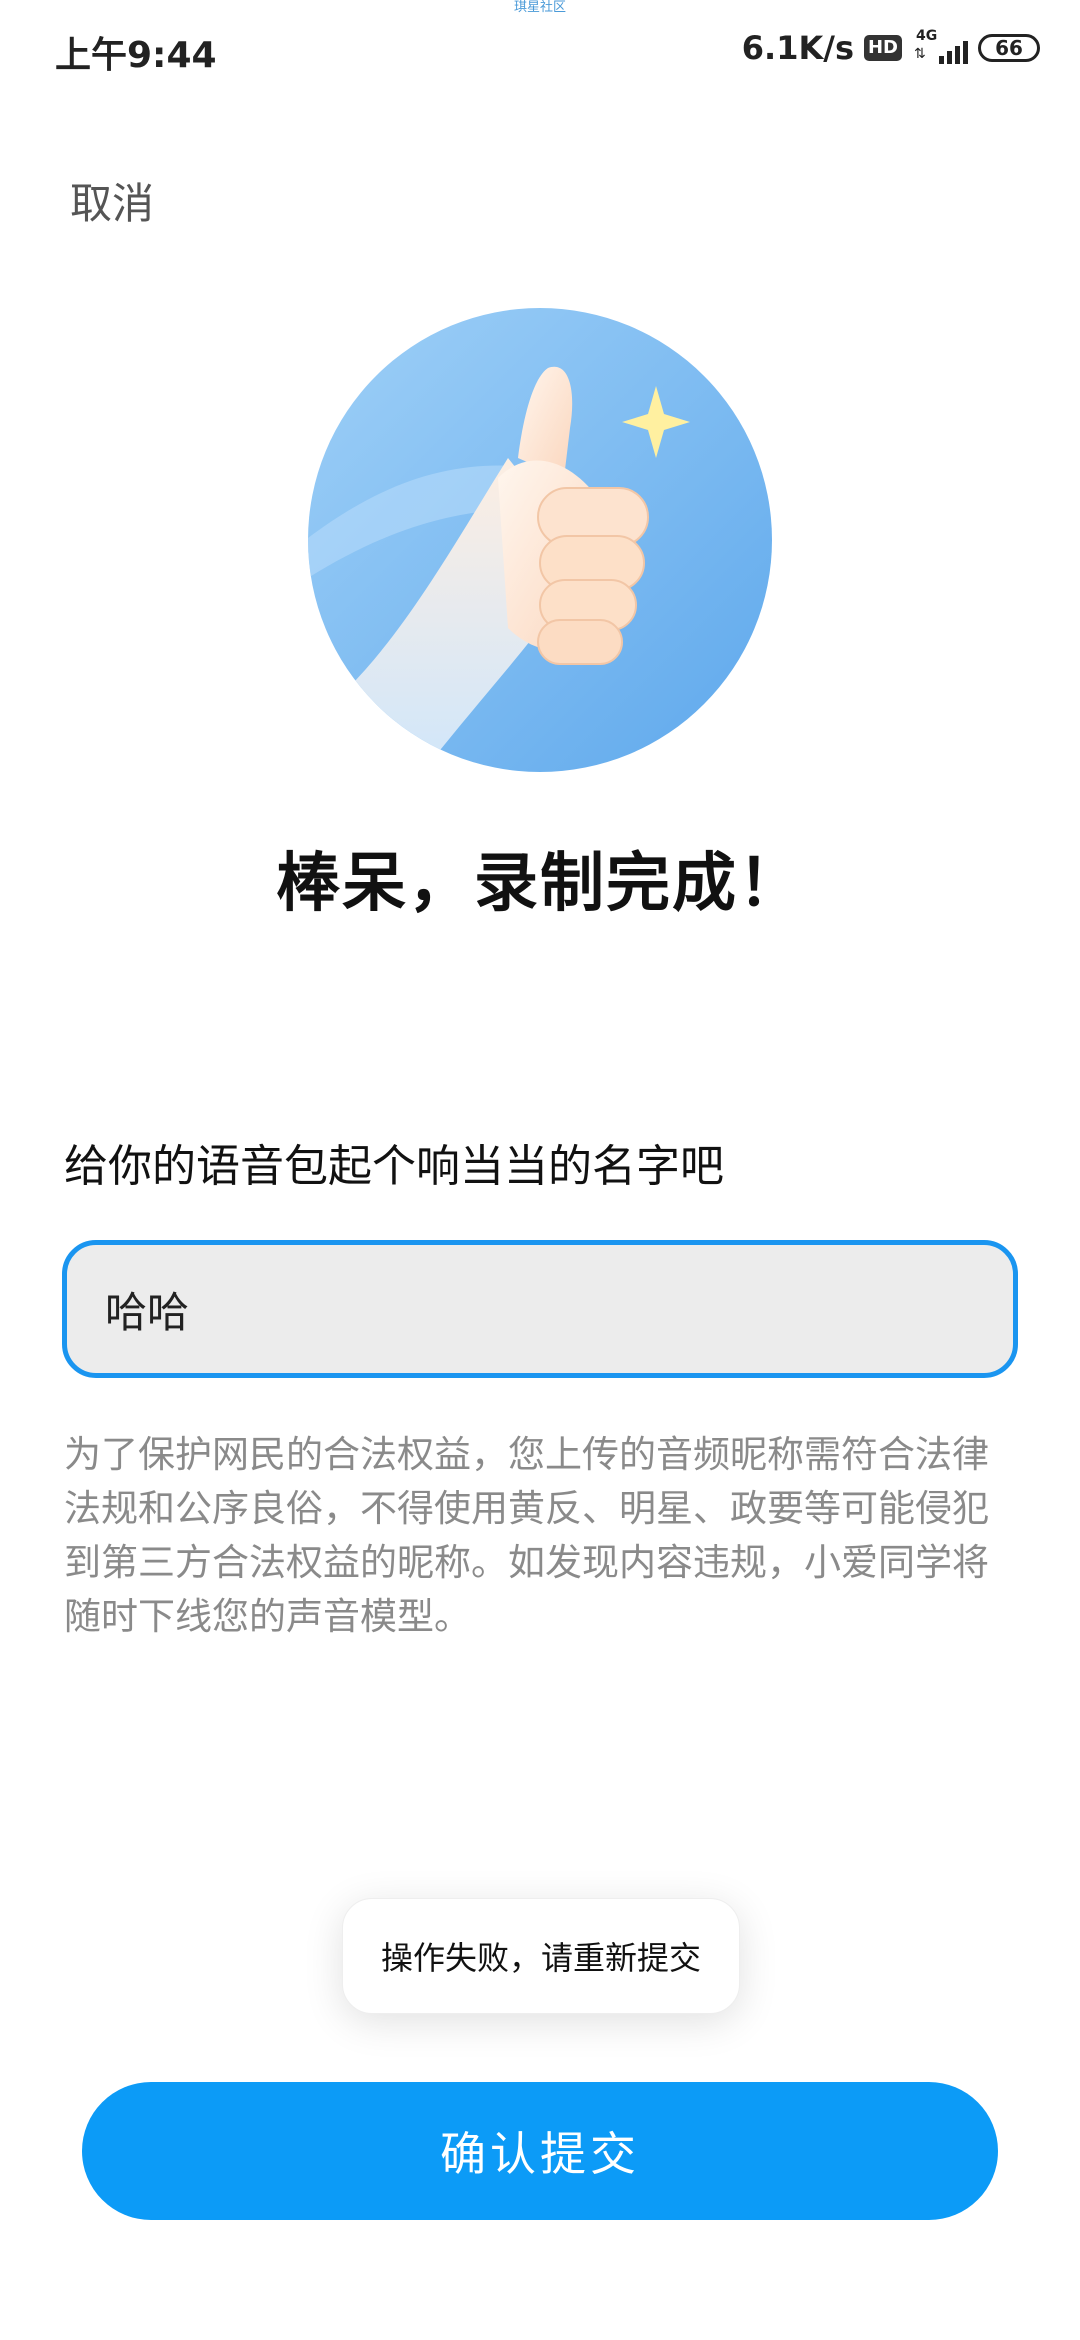 The image size is (1080, 2340). Describe the element at coordinates (797, 48) in the screenshot. I see `network-speed: 6.1K/s` at that location.